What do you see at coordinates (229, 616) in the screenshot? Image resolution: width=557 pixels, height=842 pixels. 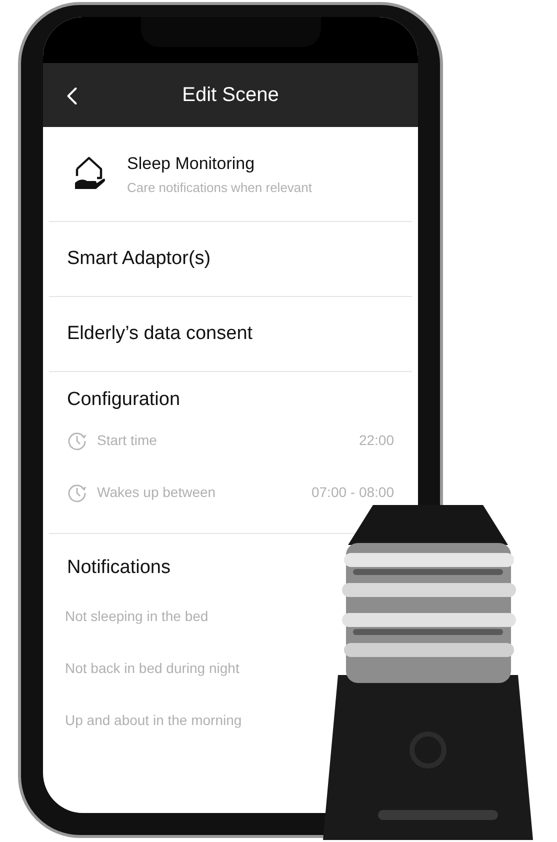 I see `notification-option: Not sleeping in the bed` at bounding box center [229, 616].